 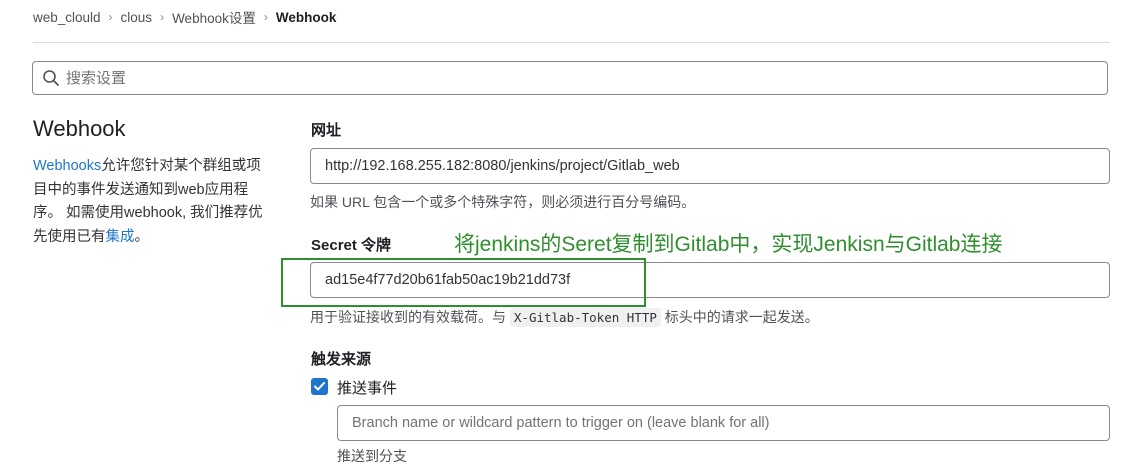 I want to click on breadcrumb-item-webhook-settings: Webhook设置, so click(x=214, y=17).